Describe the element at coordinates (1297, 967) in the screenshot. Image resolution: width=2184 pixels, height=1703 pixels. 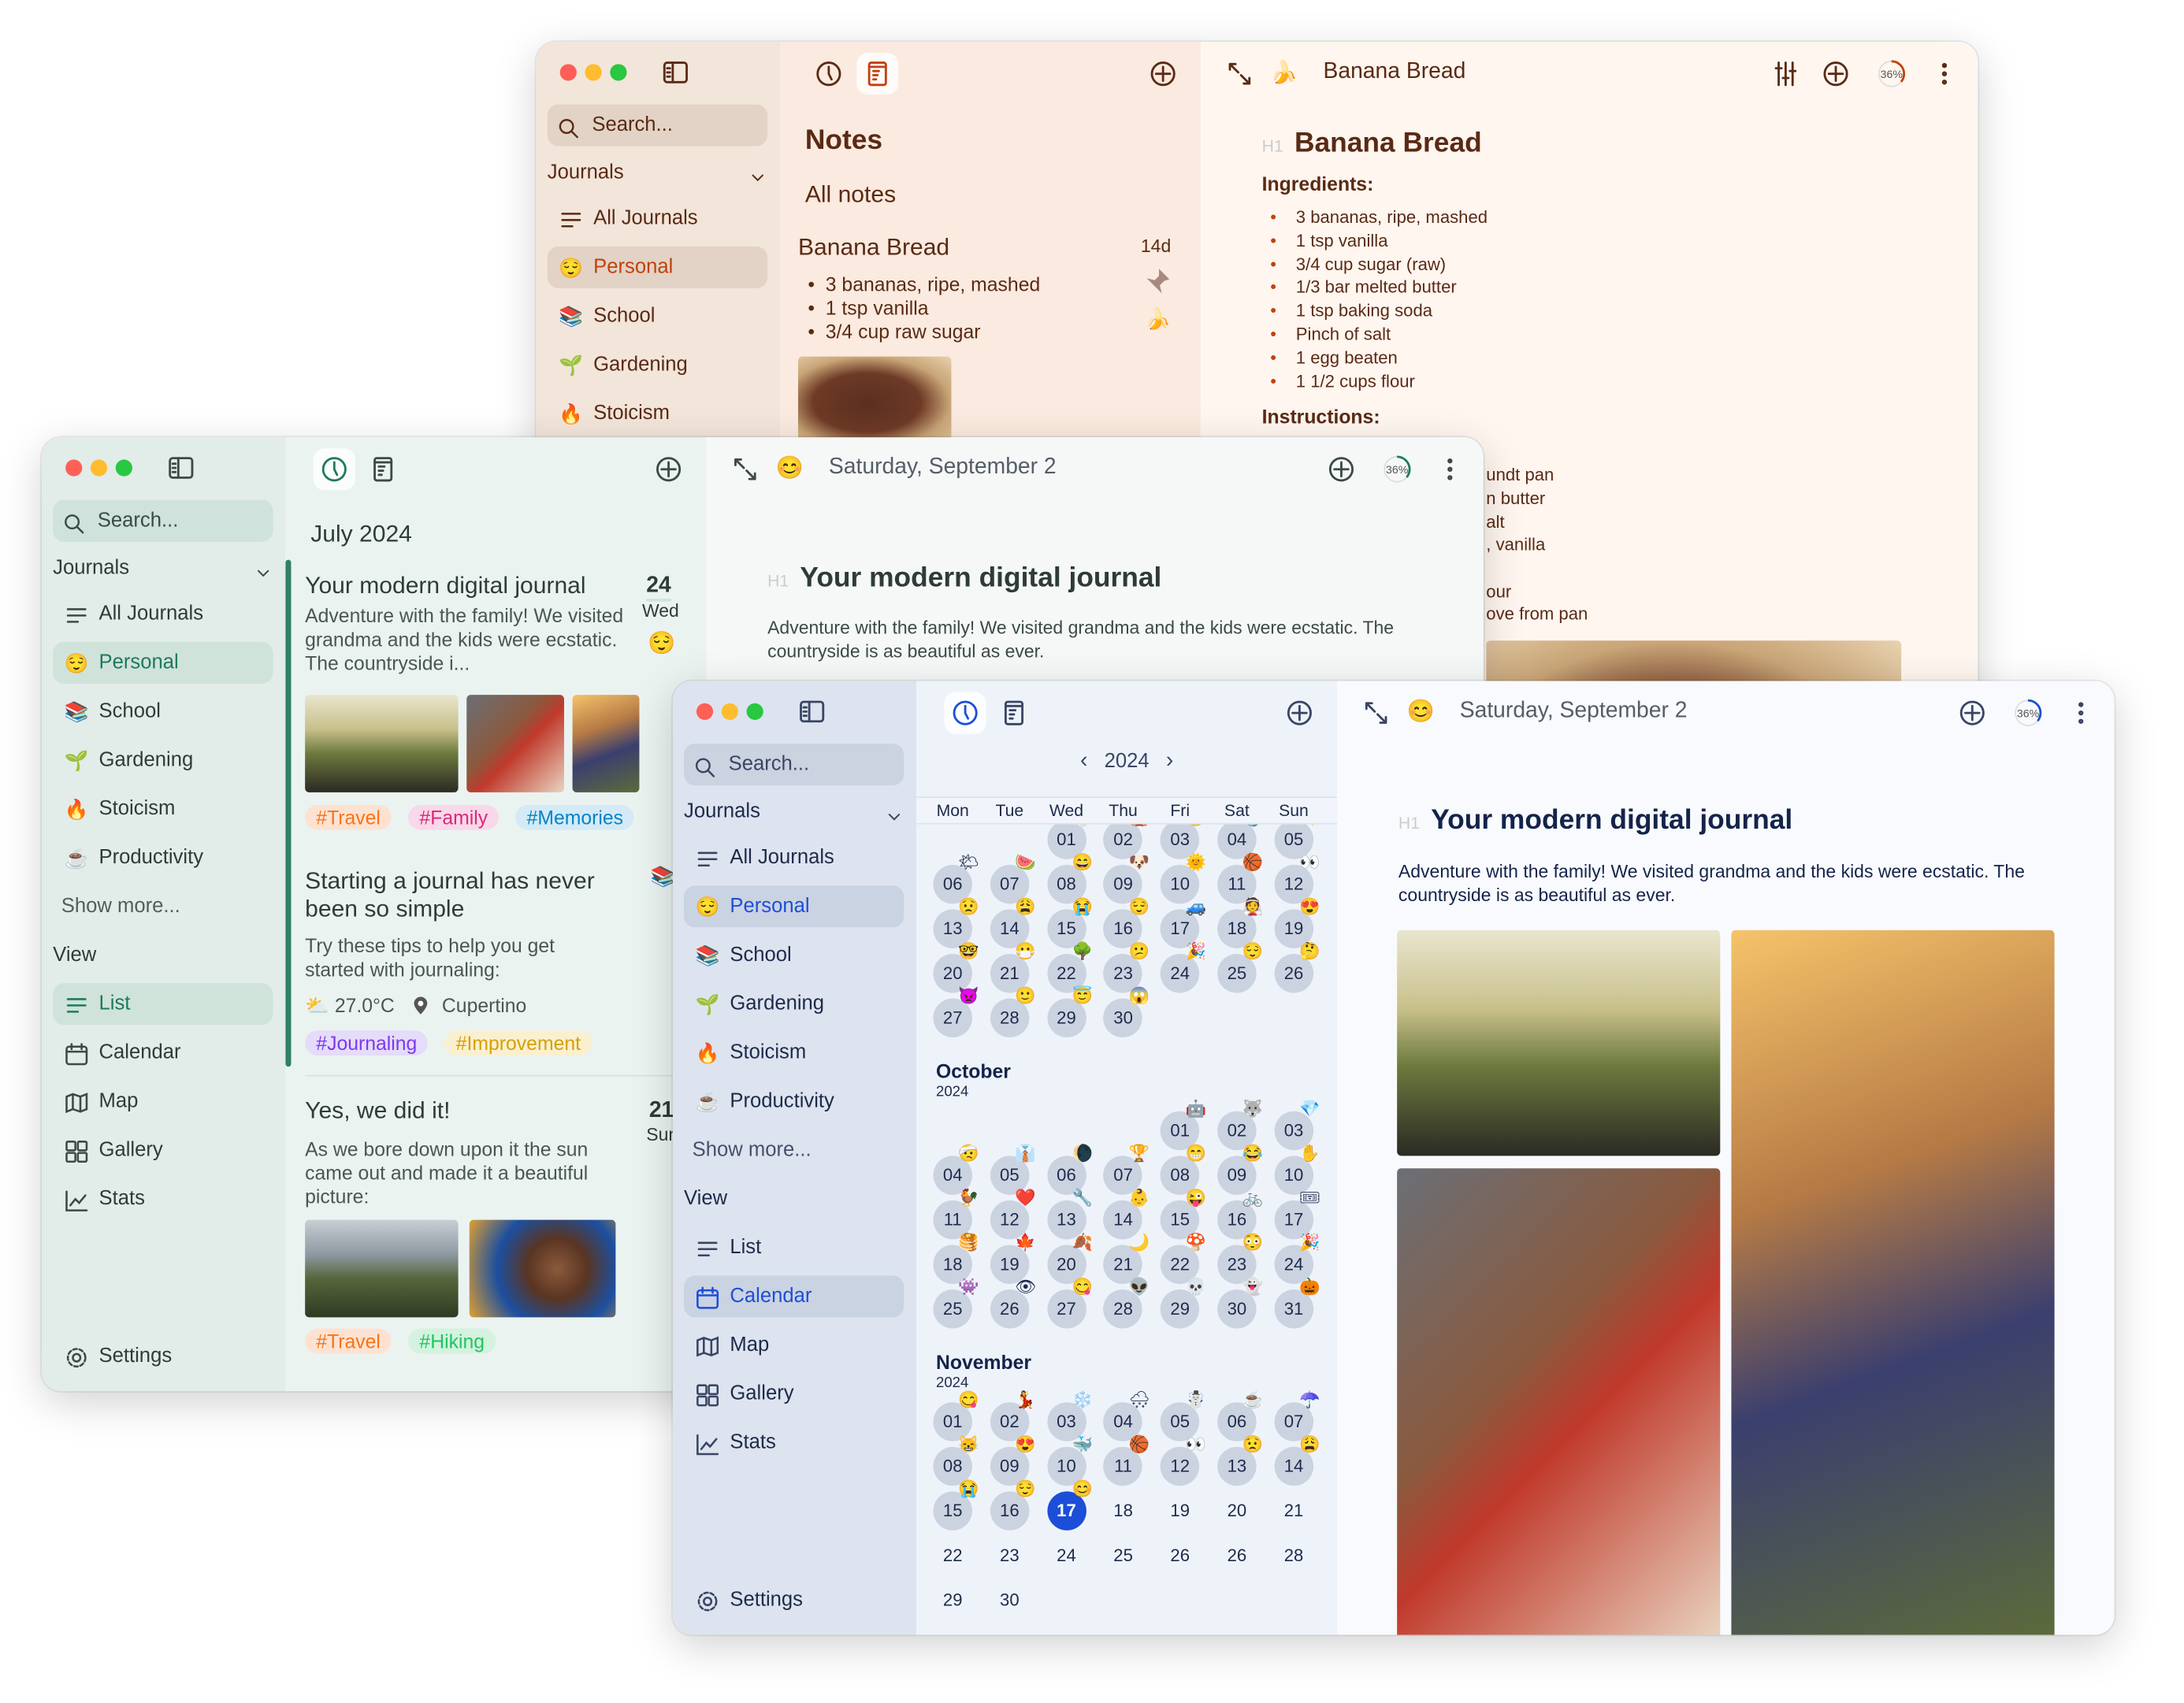
I see `calendar-day: 26 🤔` at that location.